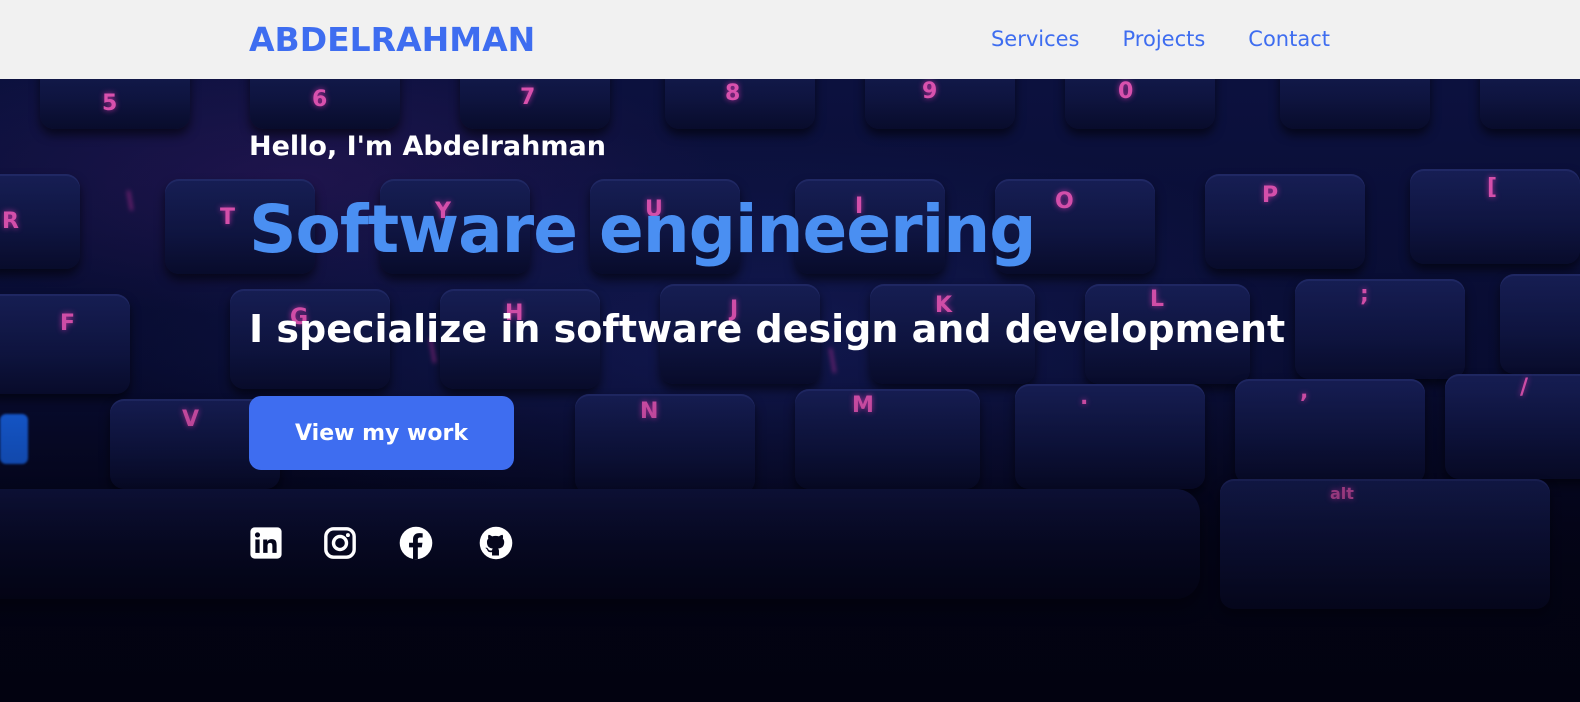 The height and width of the screenshot is (702, 1580). What do you see at coordinates (1035, 39) in the screenshot?
I see `nav-link-services: Services` at bounding box center [1035, 39].